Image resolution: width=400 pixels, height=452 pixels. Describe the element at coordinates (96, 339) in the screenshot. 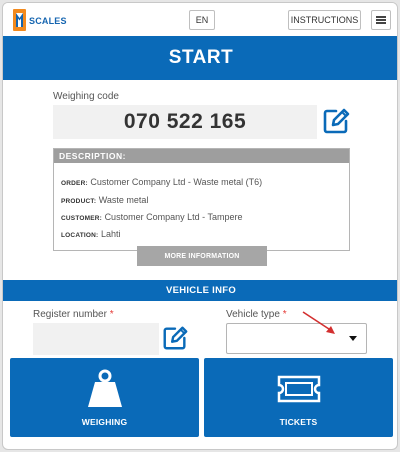

I see `register-number-input` at that location.